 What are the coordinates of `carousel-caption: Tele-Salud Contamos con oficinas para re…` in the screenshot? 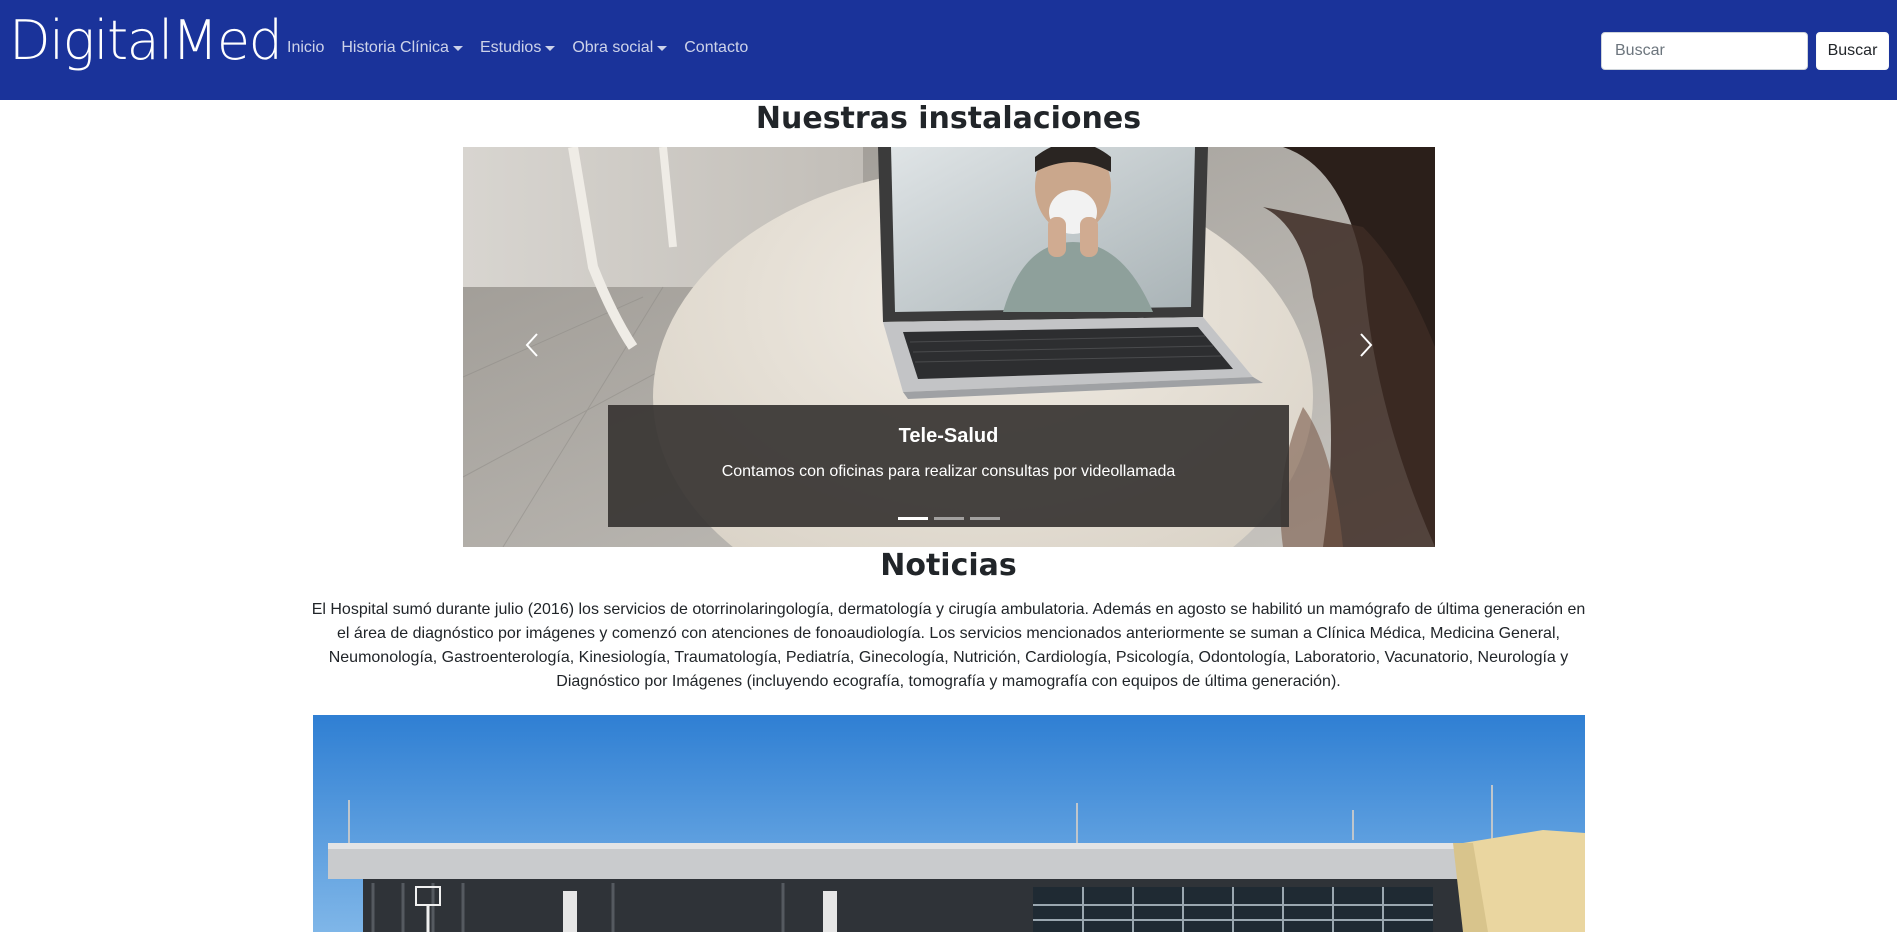 It's located at (948, 466).